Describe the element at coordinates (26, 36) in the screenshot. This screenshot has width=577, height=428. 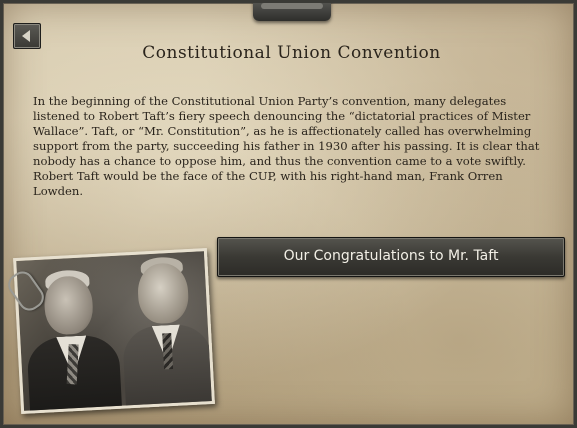
I see `back-arrow-icon` at that location.